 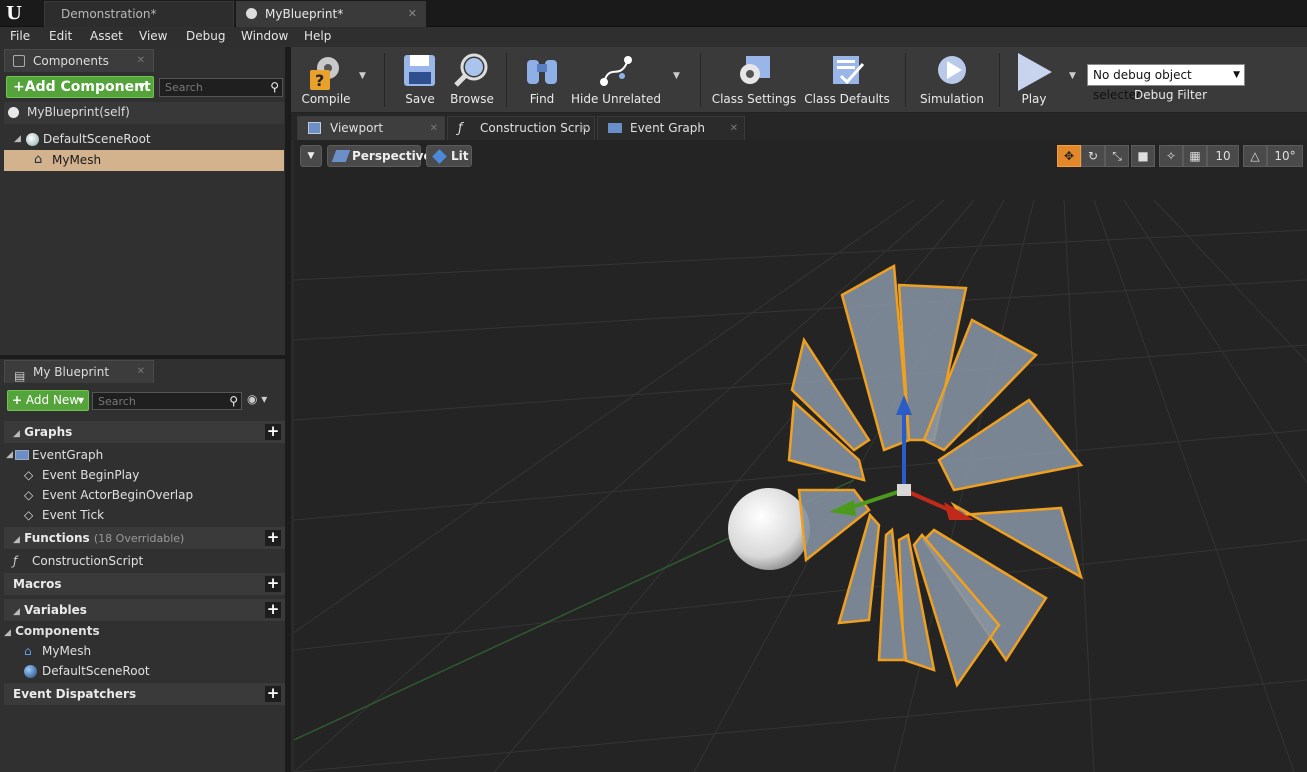 What do you see at coordinates (57, 538) in the screenshot?
I see `section-label: Functions` at bounding box center [57, 538].